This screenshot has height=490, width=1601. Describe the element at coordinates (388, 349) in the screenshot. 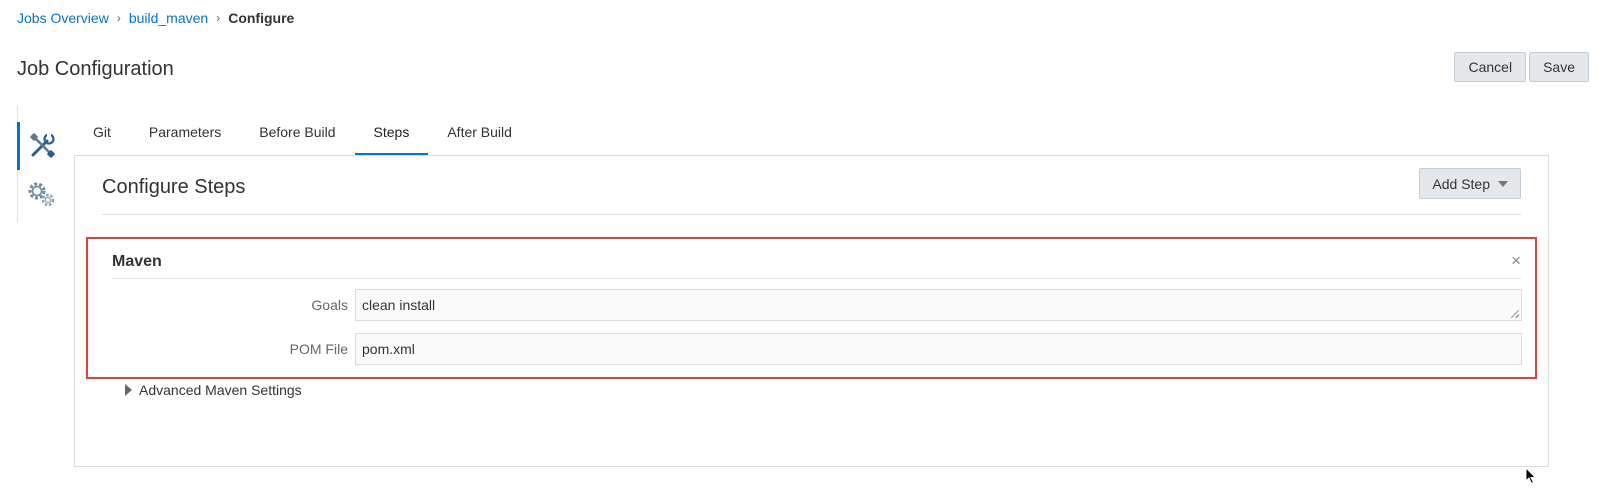

I see `pom-file-value: pom.xml` at that location.